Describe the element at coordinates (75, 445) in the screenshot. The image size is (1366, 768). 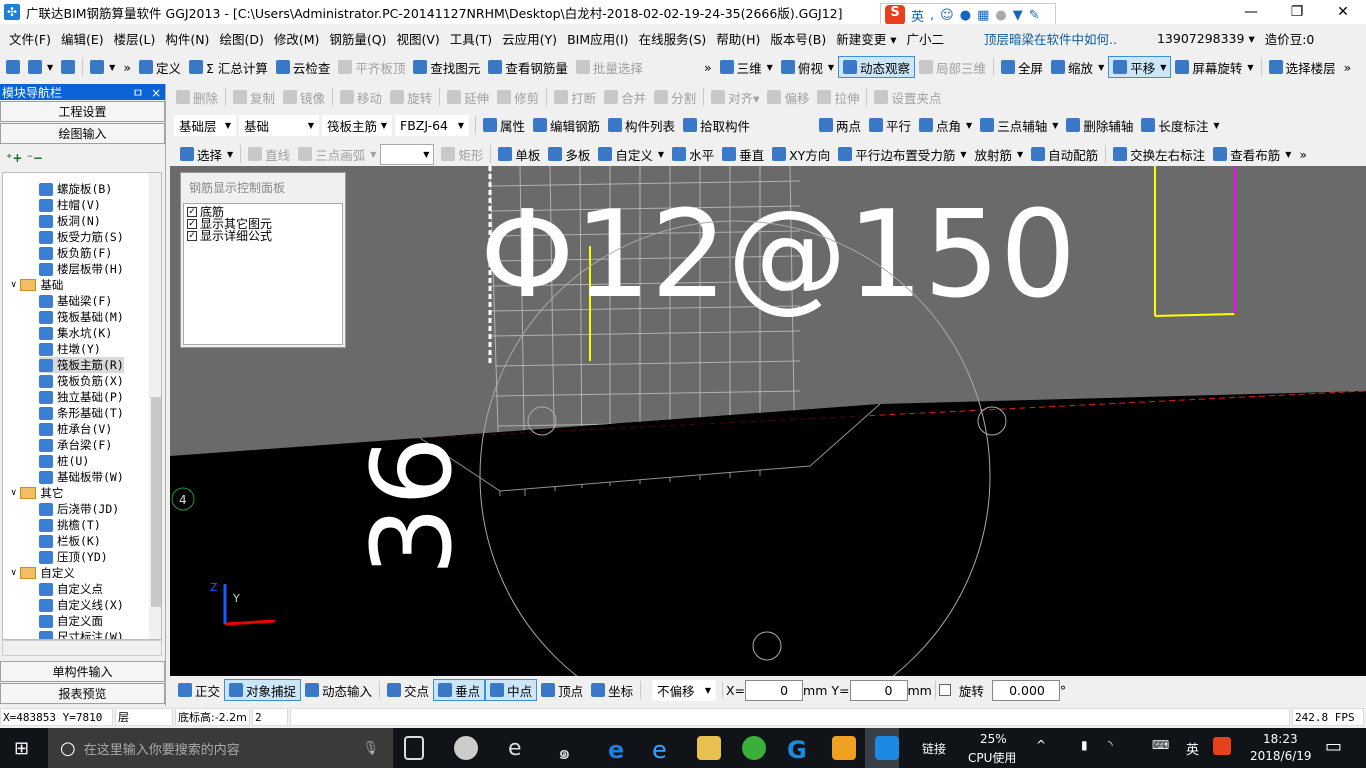
I see `tree-item: 承台梁(F)` at that location.